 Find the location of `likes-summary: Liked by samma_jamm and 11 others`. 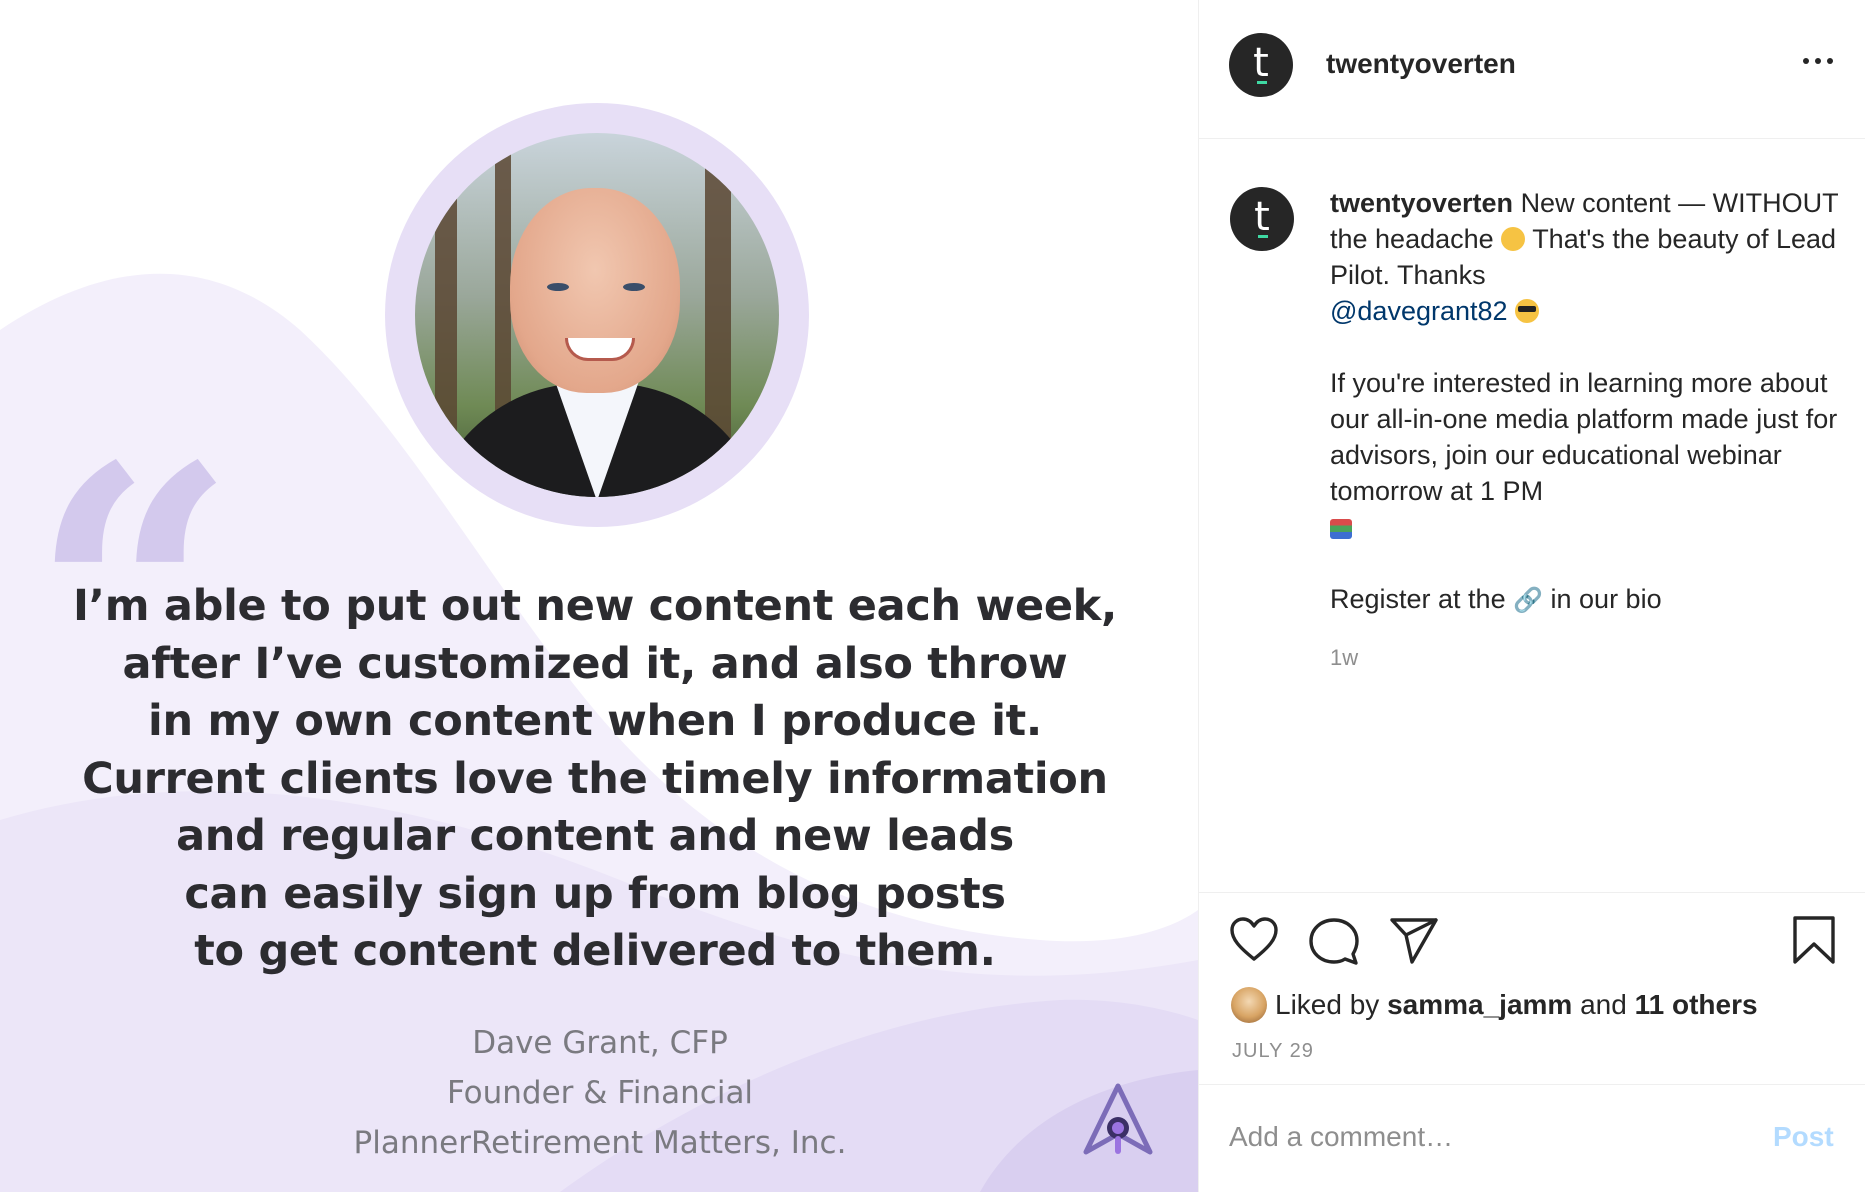

likes-summary: Liked by samma_jamm and 11 others is located at coordinates (1494, 1005).